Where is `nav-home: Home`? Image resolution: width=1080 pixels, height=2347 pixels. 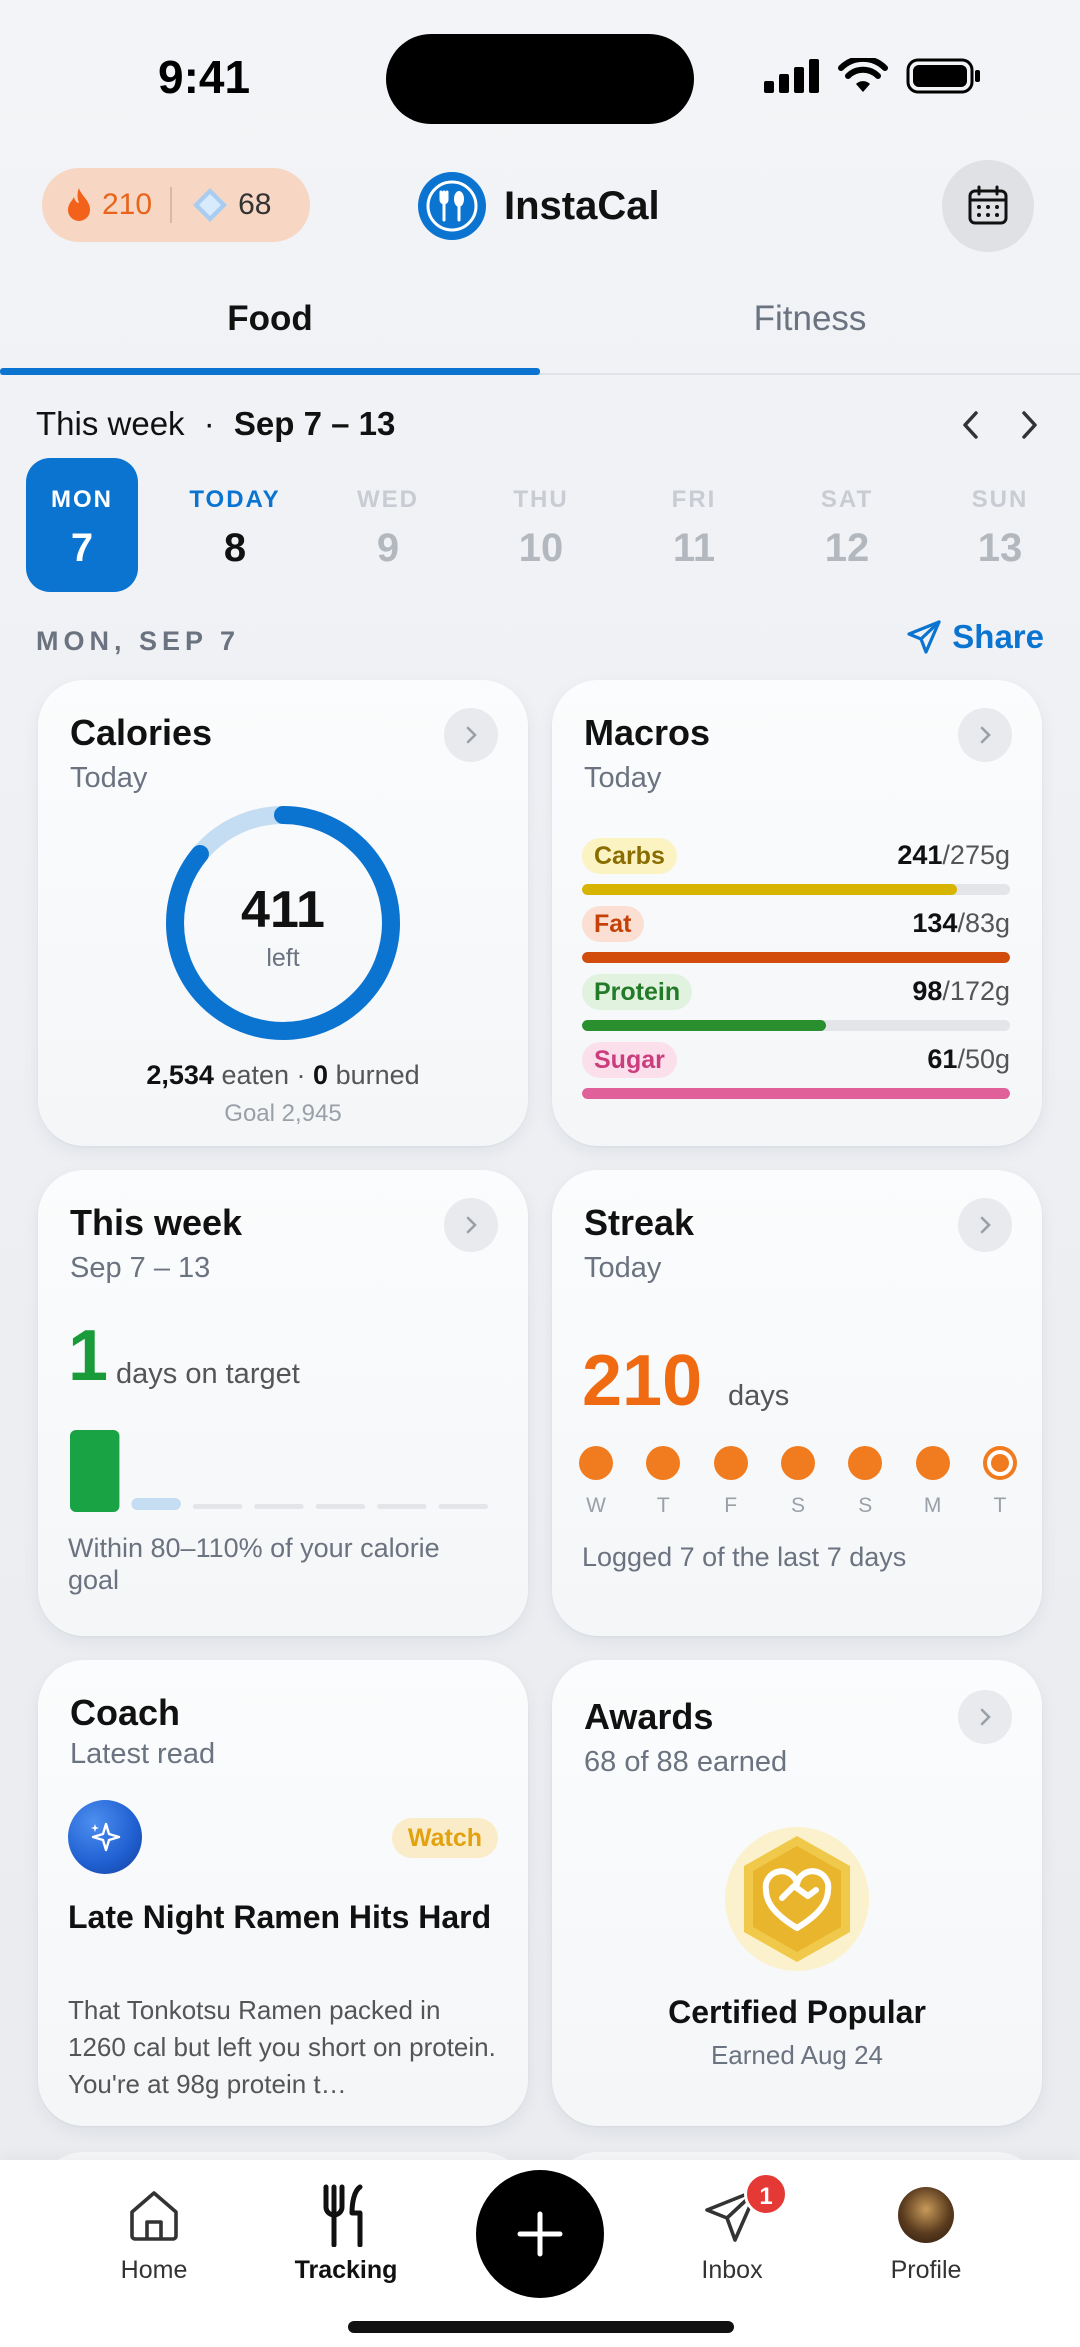 nav-home: Home is located at coordinates (154, 2232).